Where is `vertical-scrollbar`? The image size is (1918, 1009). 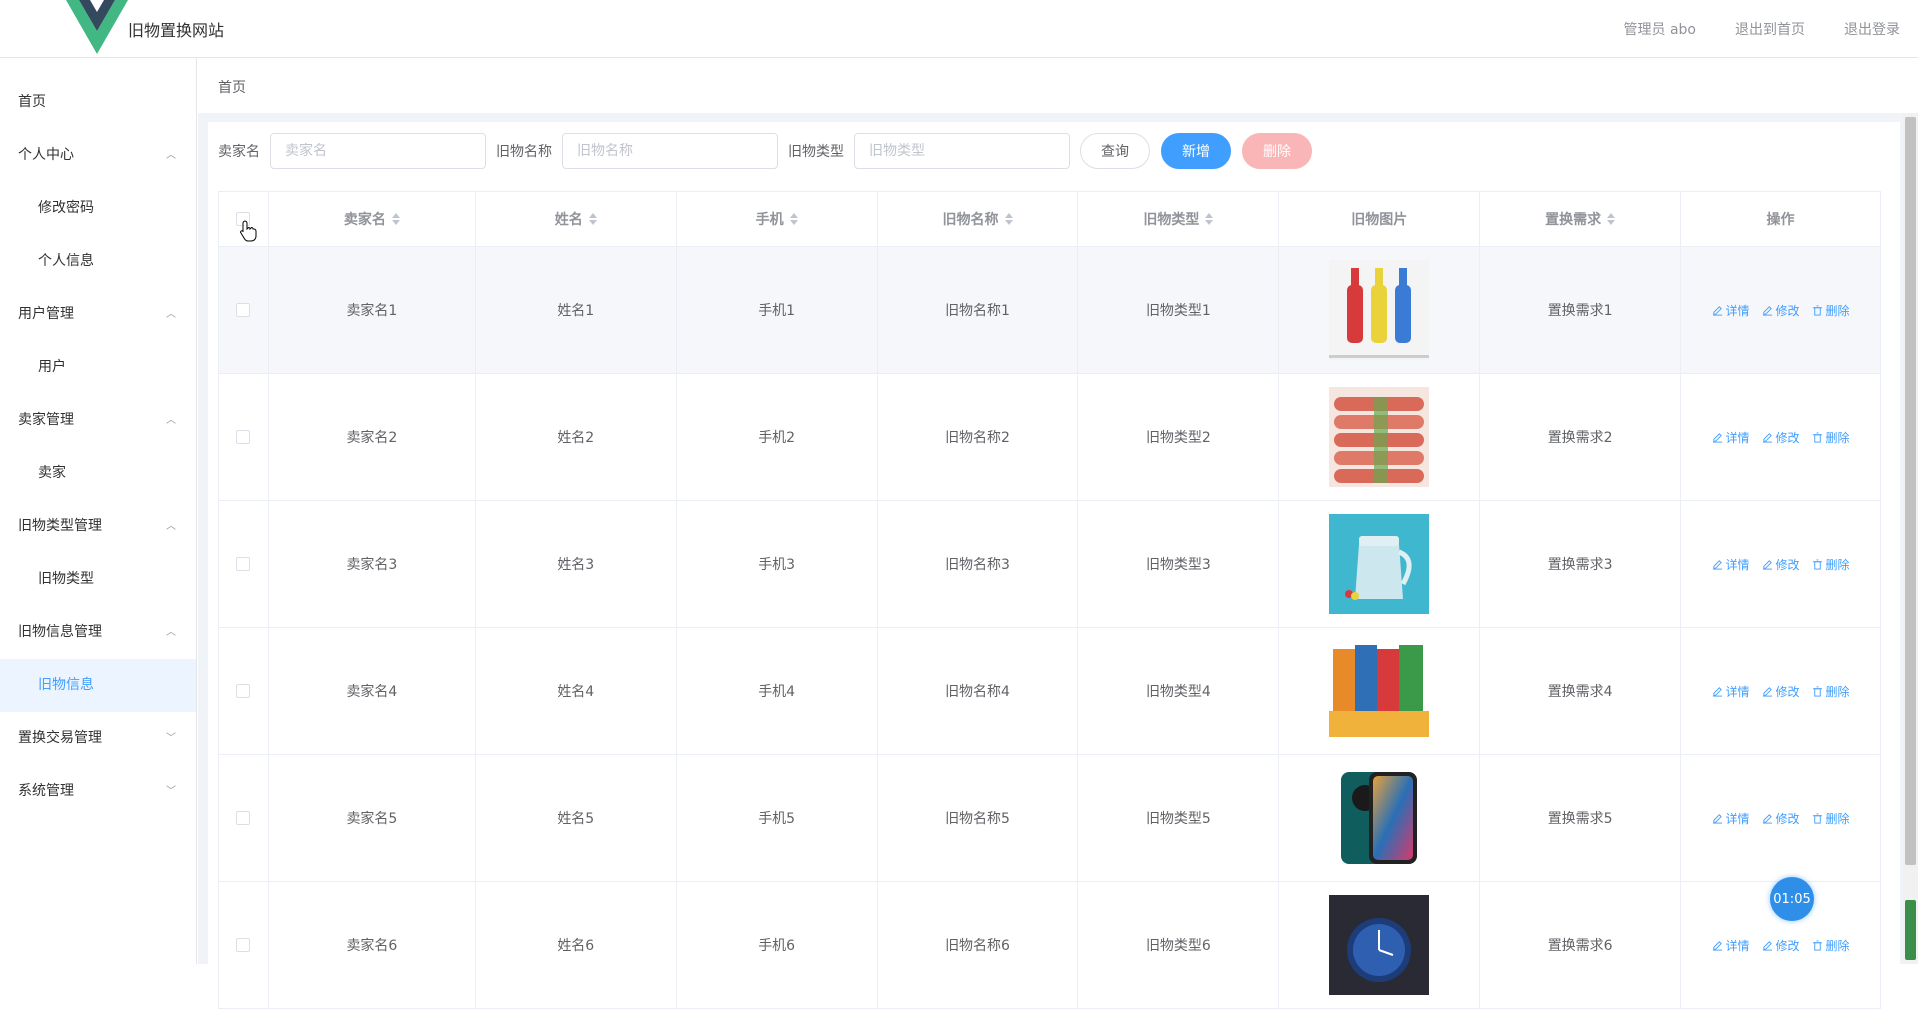 vertical-scrollbar is located at coordinates (1910, 538).